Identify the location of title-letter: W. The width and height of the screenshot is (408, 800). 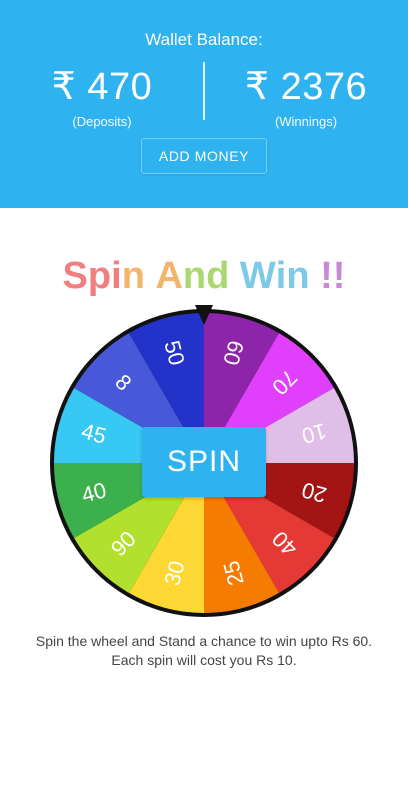
(257, 276).